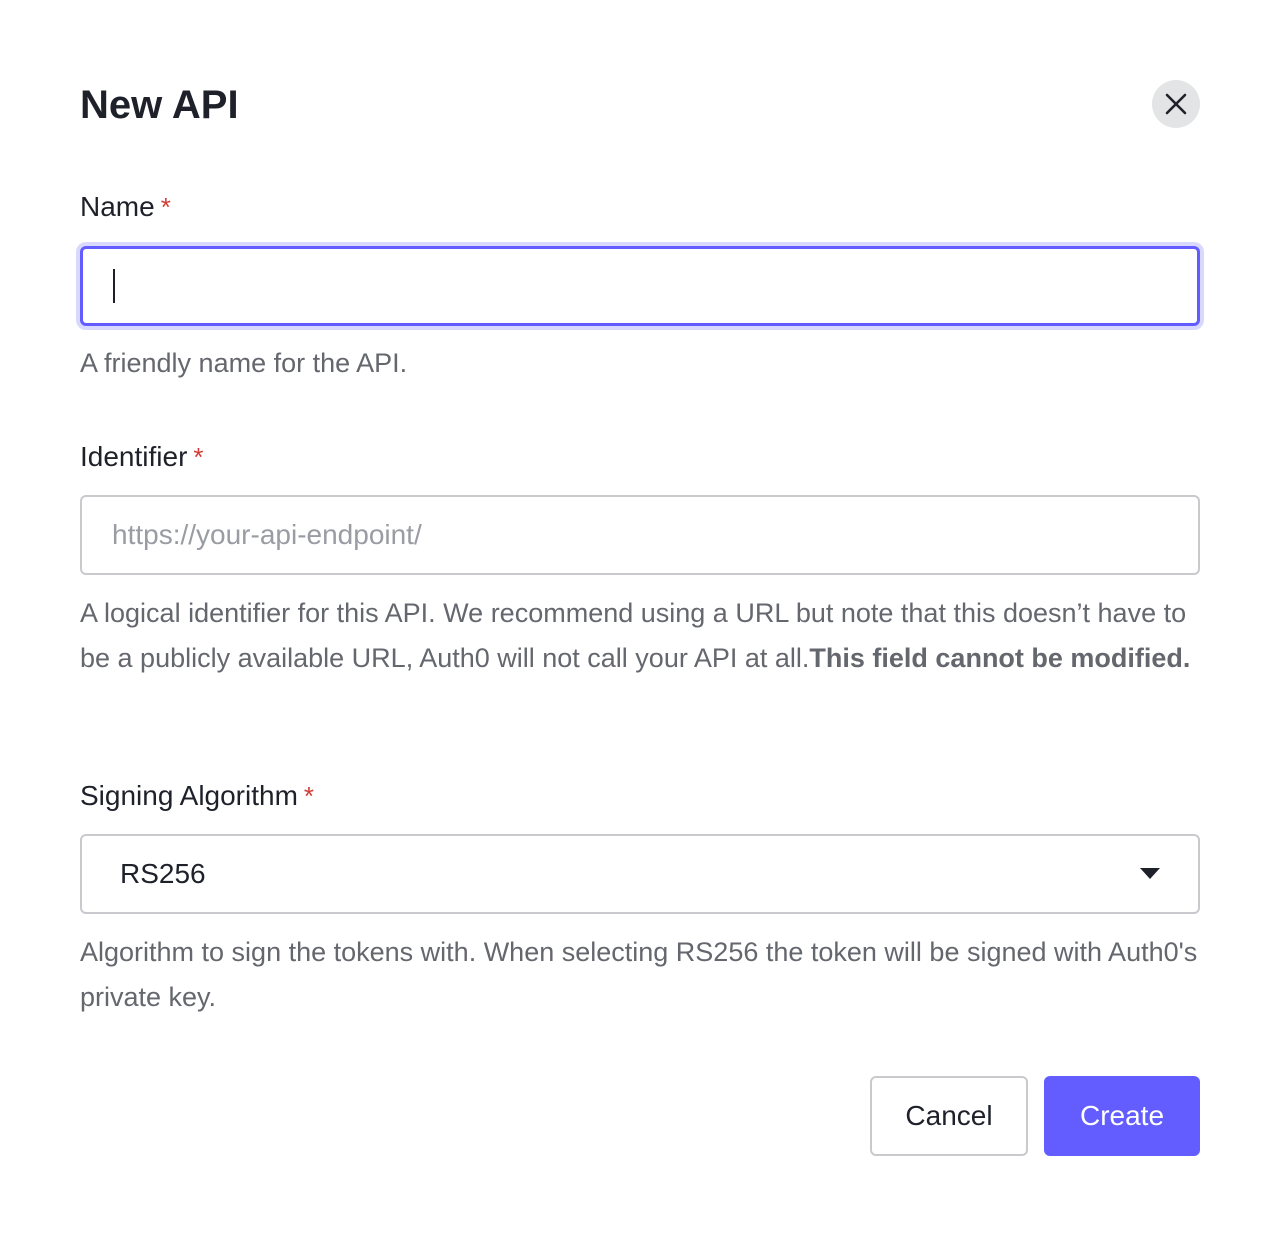  I want to click on signing-algorithm-label: Signing Algorithm *, so click(197, 796).